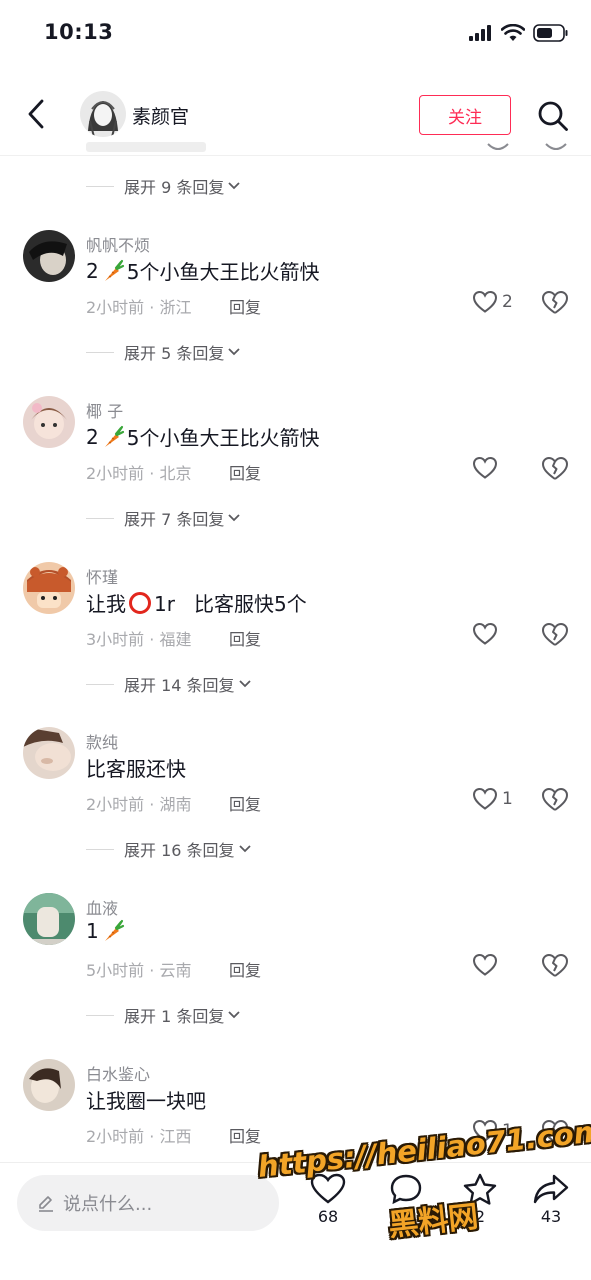  What do you see at coordinates (174, 187) in the screenshot?
I see `expand-replies-label: 展开 9 条回复` at bounding box center [174, 187].